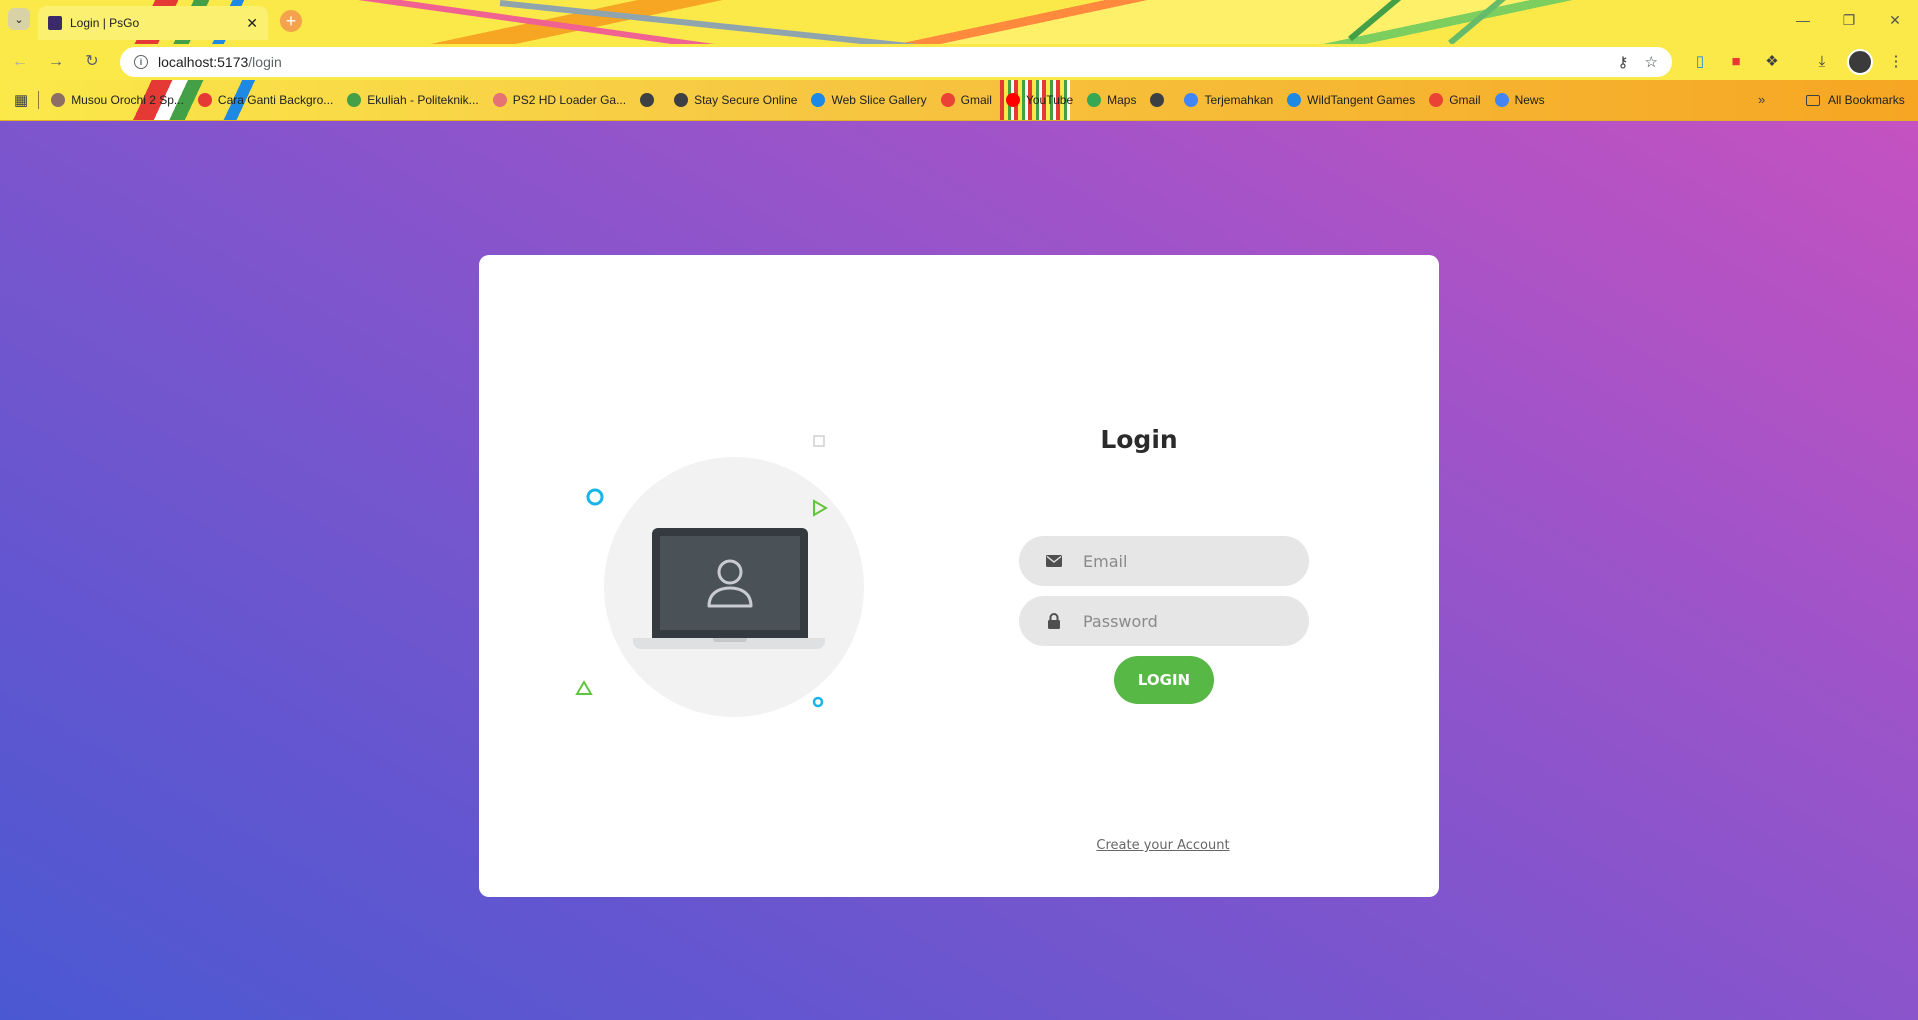 Image resolution: width=1918 pixels, height=1020 pixels. Describe the element at coordinates (1049, 100) in the screenshot. I see `bookmark-label: YouTube` at that location.